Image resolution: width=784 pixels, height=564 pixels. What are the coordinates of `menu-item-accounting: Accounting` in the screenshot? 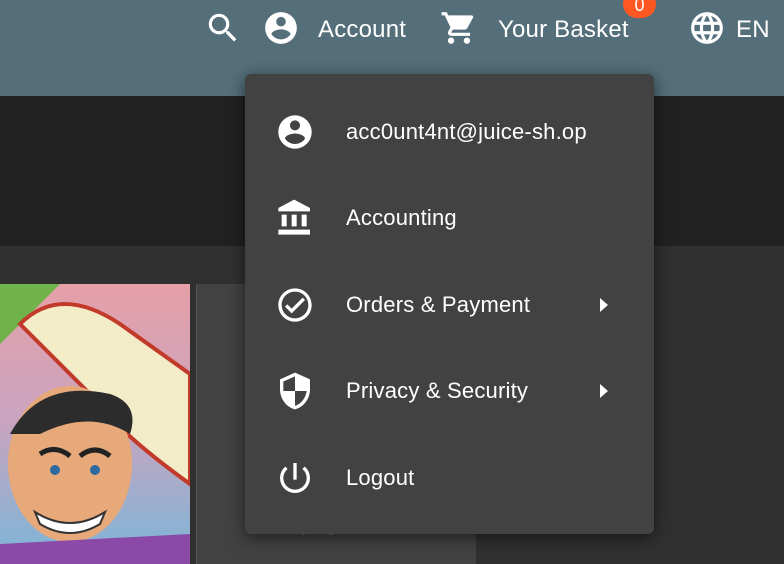 It's located at (449, 218).